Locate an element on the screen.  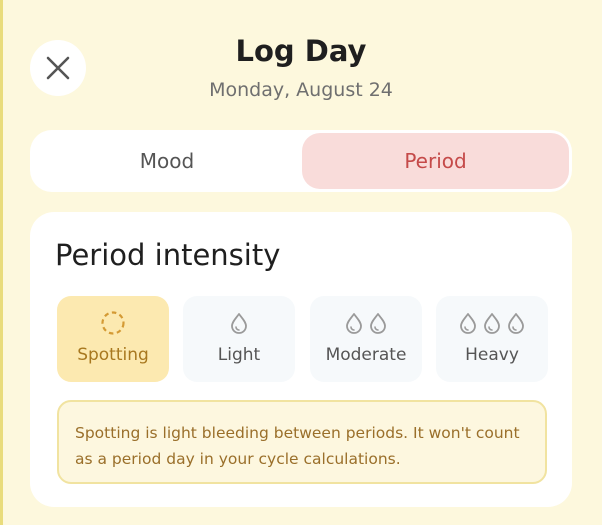
intensity-option-heavy: Heavy is located at coordinates (492, 339).